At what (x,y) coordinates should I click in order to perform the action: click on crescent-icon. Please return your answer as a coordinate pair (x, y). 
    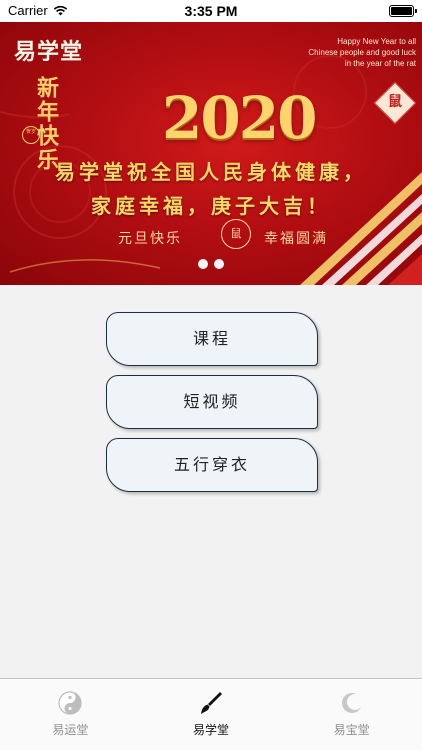
    Looking at the image, I should click on (352, 703).